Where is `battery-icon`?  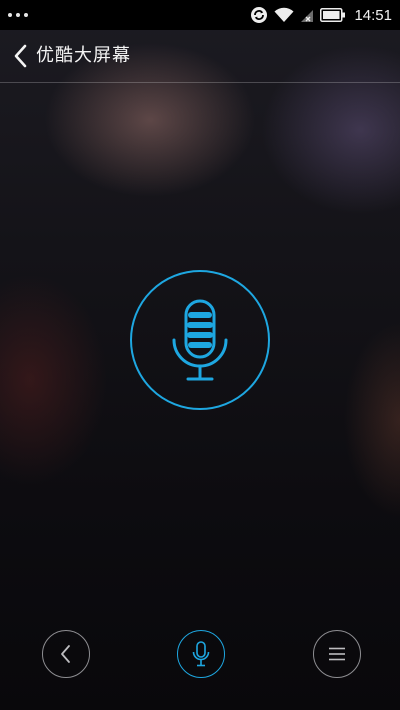 battery-icon is located at coordinates (333, 15).